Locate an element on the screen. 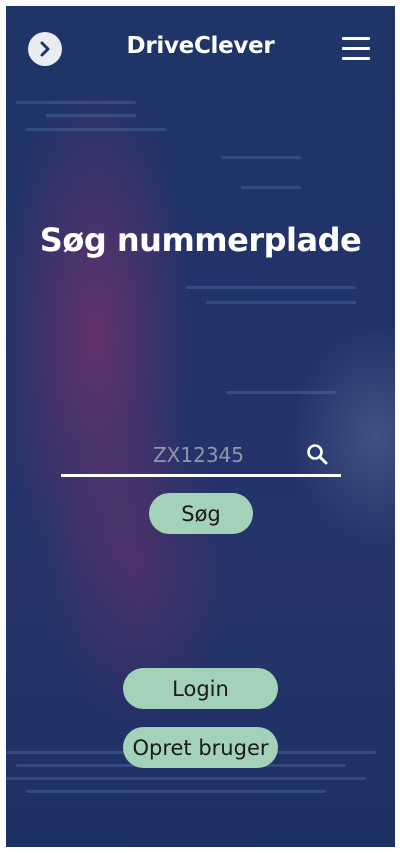  login-button: Login is located at coordinates (200, 688).